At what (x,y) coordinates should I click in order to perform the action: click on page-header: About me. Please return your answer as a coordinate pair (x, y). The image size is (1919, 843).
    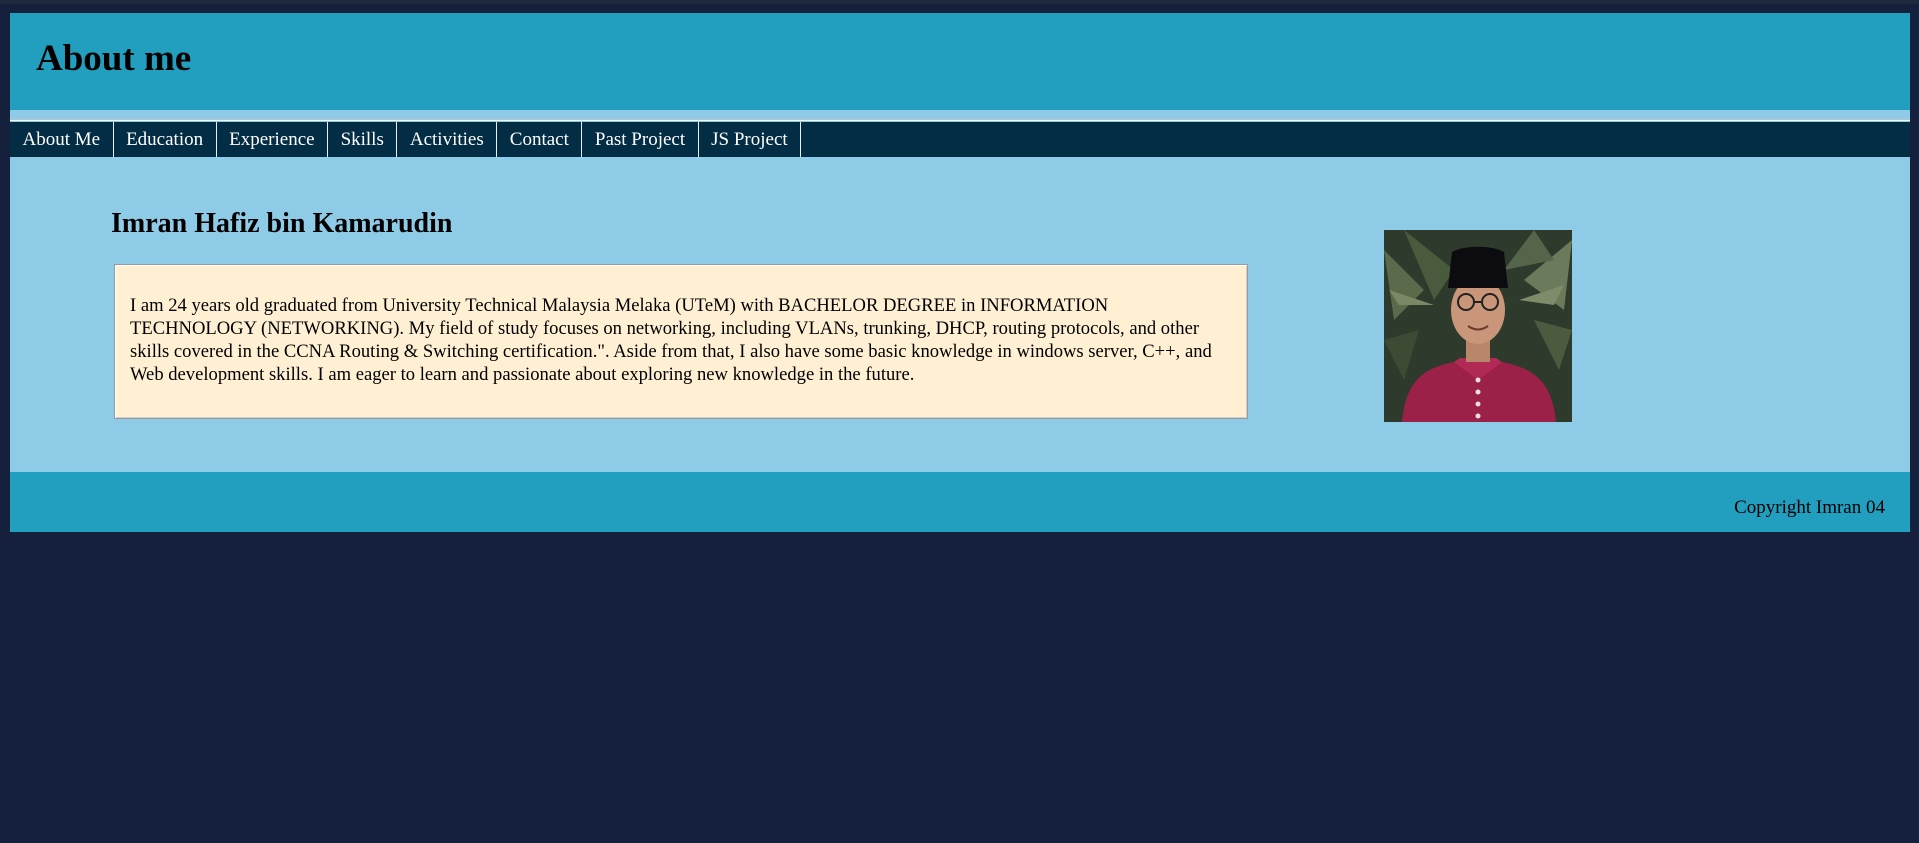
    Looking at the image, I should click on (960, 61).